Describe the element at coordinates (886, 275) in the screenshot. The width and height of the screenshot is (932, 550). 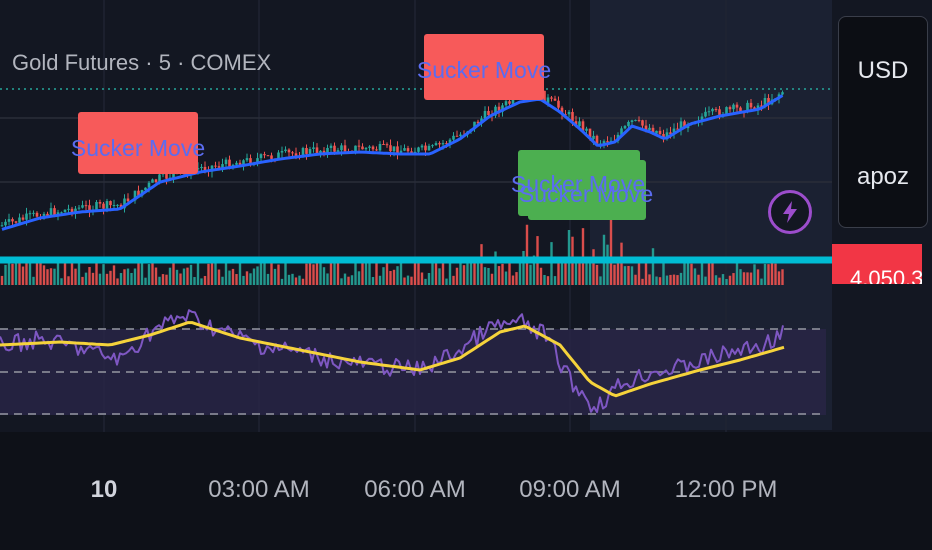
I see `last-price-value: 4,050.3` at that location.